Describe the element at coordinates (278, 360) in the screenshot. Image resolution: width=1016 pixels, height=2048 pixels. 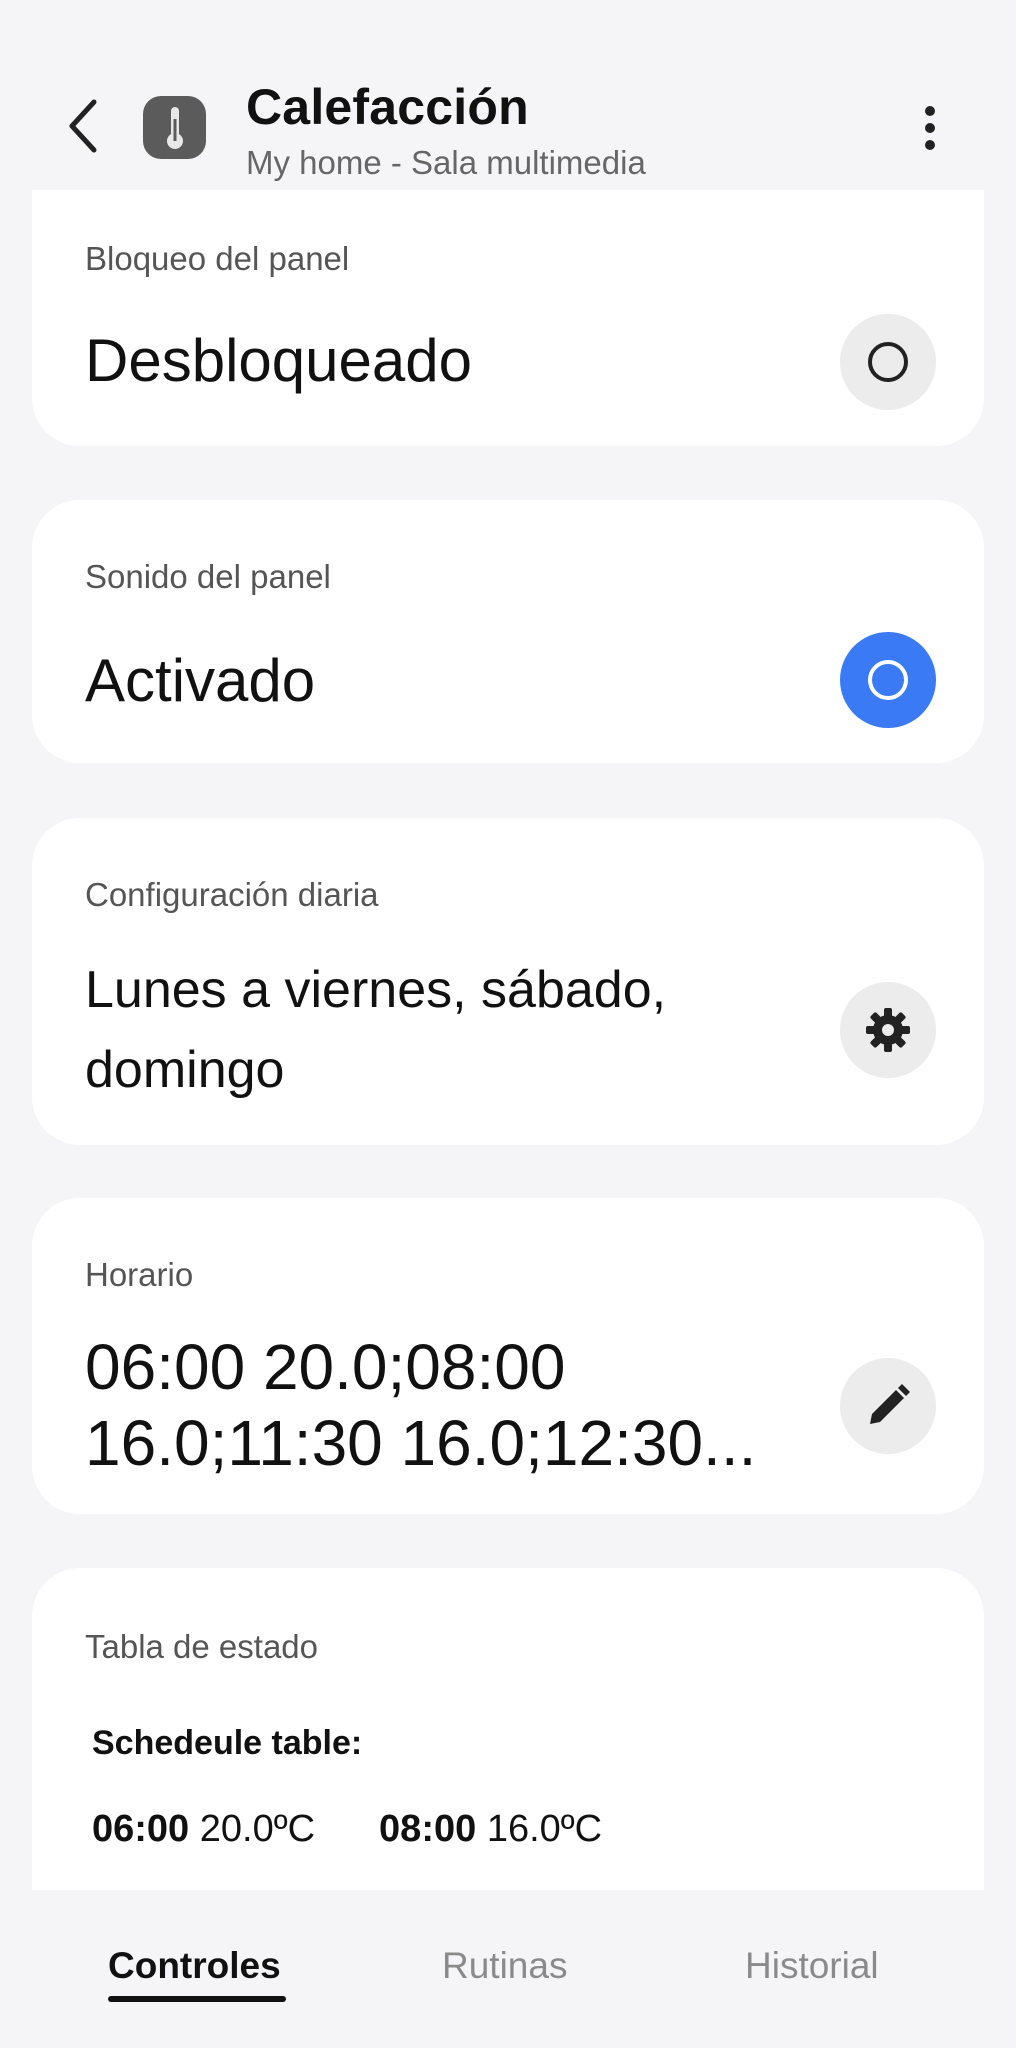
I see `panel-lock-value: Desbloqueado` at that location.